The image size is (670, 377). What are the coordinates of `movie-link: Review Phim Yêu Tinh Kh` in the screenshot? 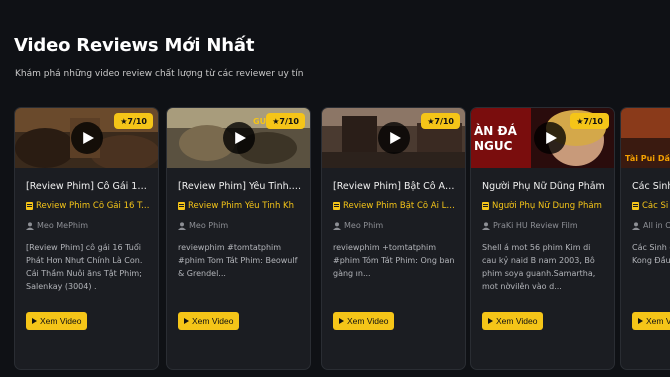 It's located at (240, 206).